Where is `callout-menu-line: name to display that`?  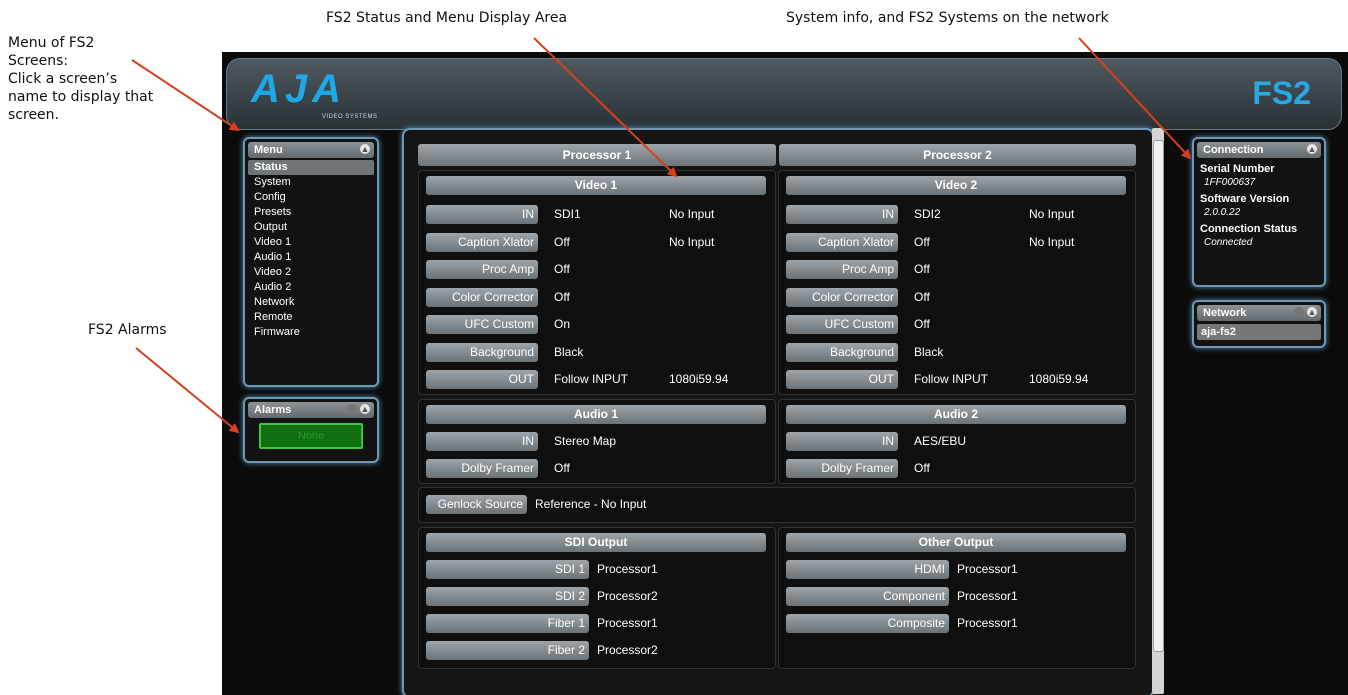 callout-menu-line: name to display that is located at coordinates (81, 97).